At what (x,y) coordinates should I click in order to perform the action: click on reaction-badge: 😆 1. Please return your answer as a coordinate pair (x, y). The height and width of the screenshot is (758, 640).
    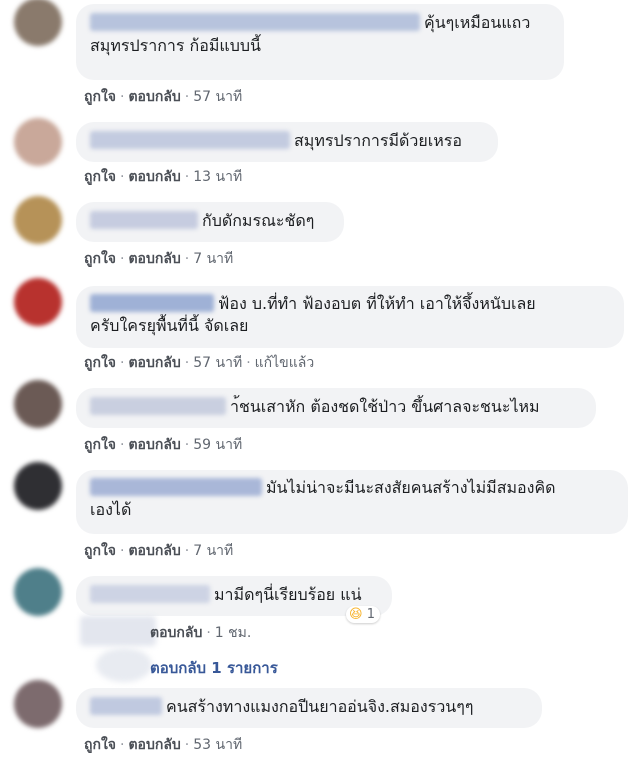
    Looking at the image, I should click on (363, 614).